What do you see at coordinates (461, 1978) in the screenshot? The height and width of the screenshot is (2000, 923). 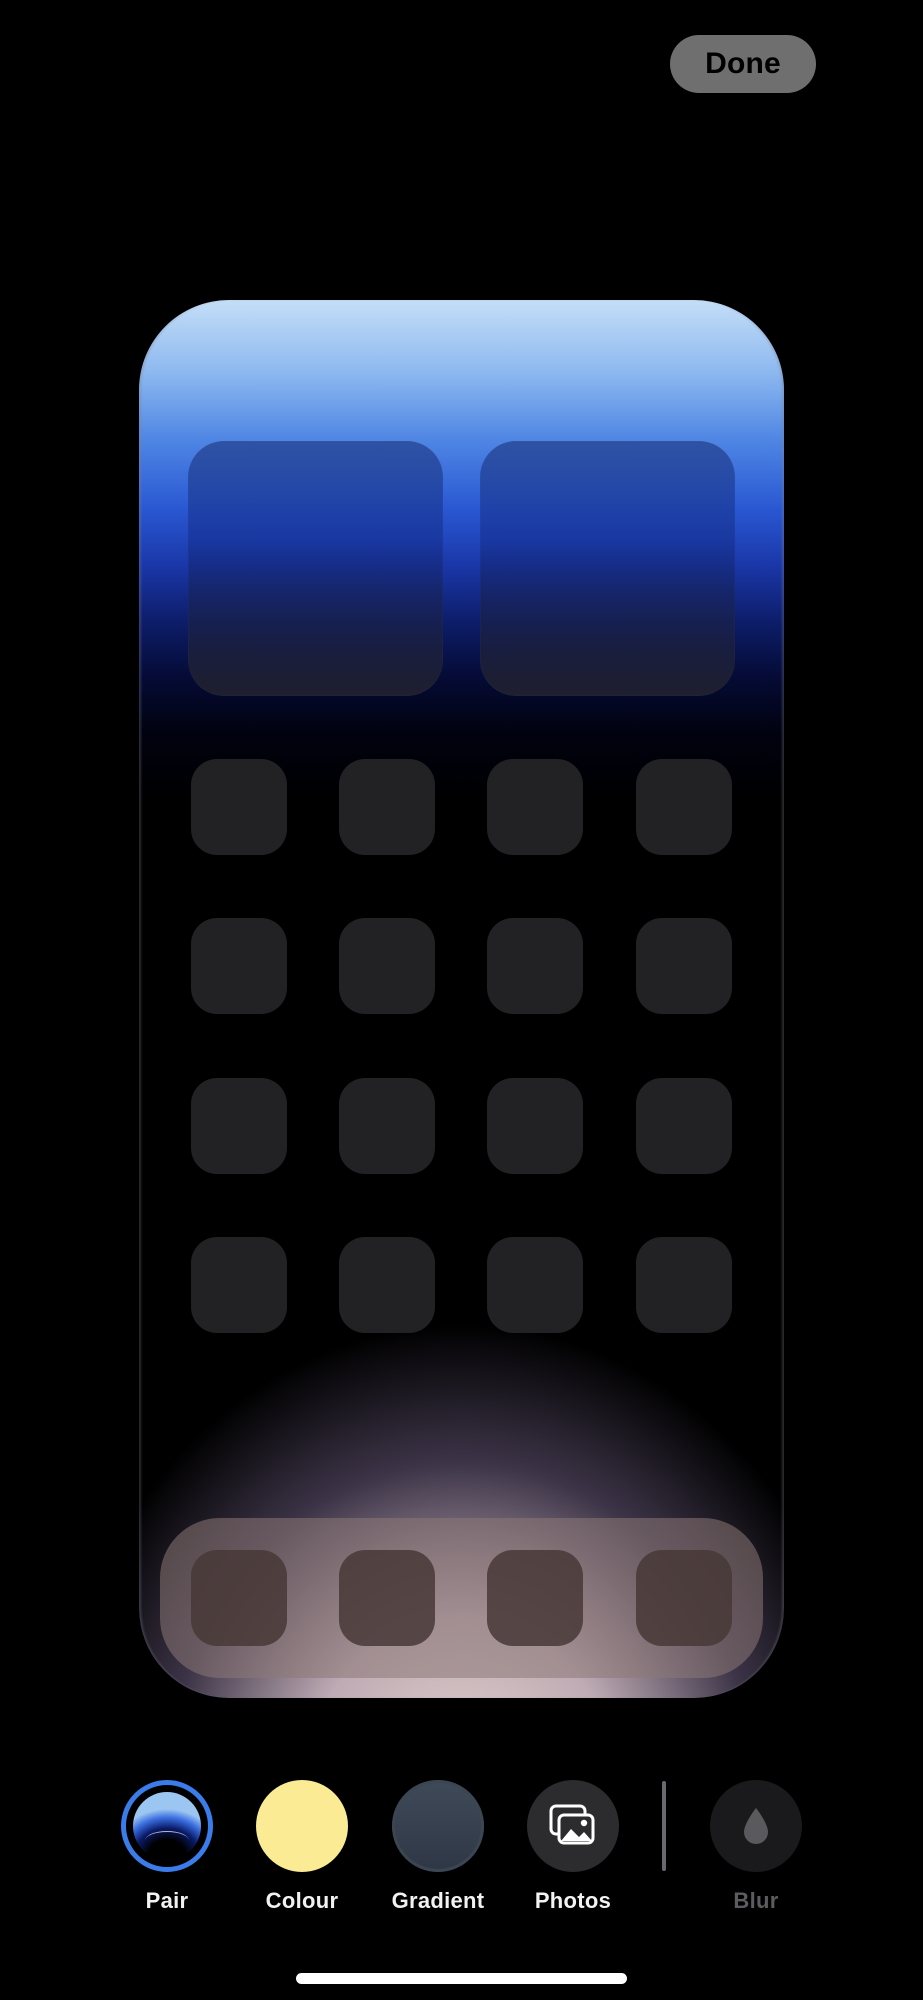 I see `home-indicator` at bounding box center [461, 1978].